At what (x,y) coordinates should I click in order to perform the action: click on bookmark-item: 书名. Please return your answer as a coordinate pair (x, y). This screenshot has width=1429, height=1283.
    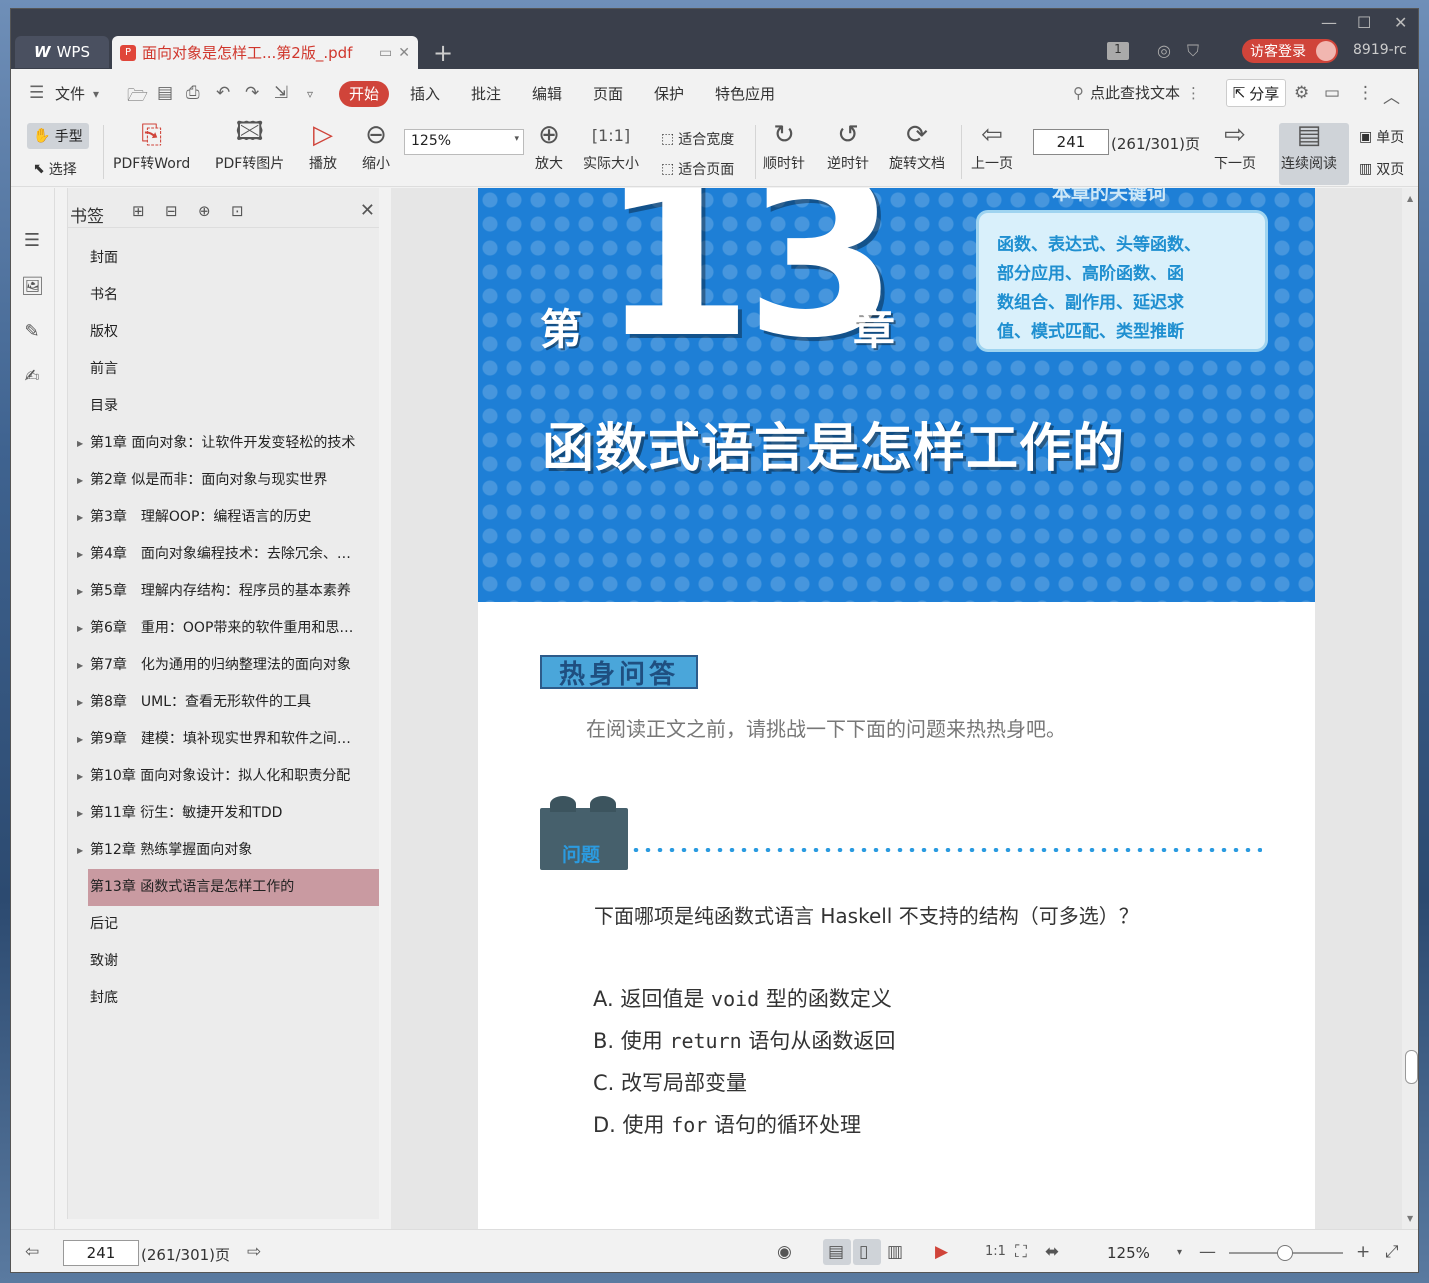
    Looking at the image, I should click on (224, 295).